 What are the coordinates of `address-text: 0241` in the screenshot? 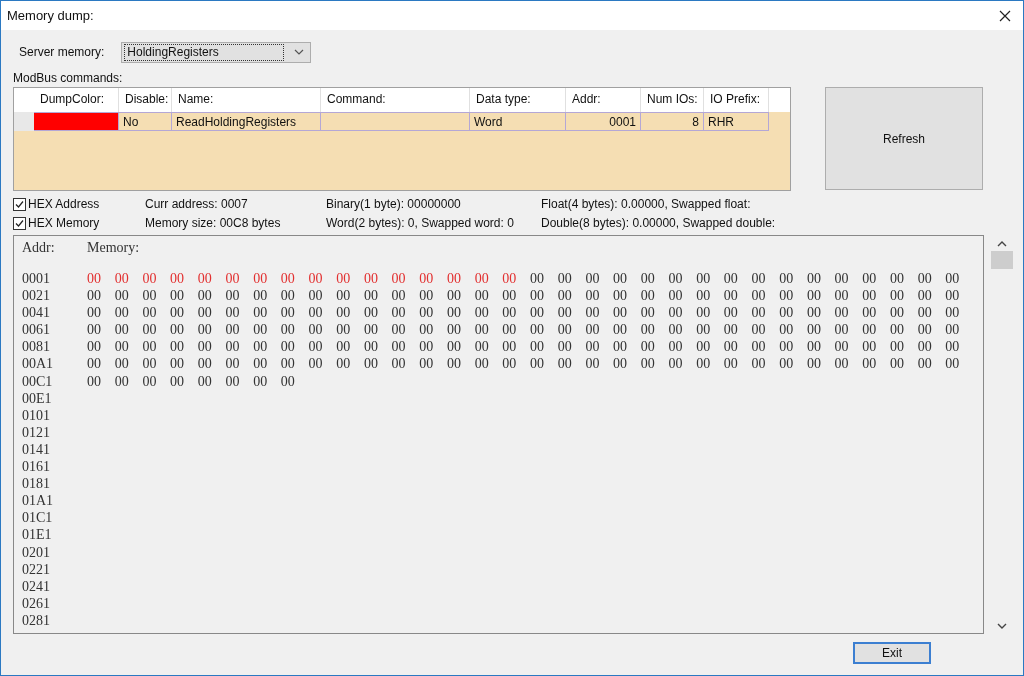 It's located at (36, 586).